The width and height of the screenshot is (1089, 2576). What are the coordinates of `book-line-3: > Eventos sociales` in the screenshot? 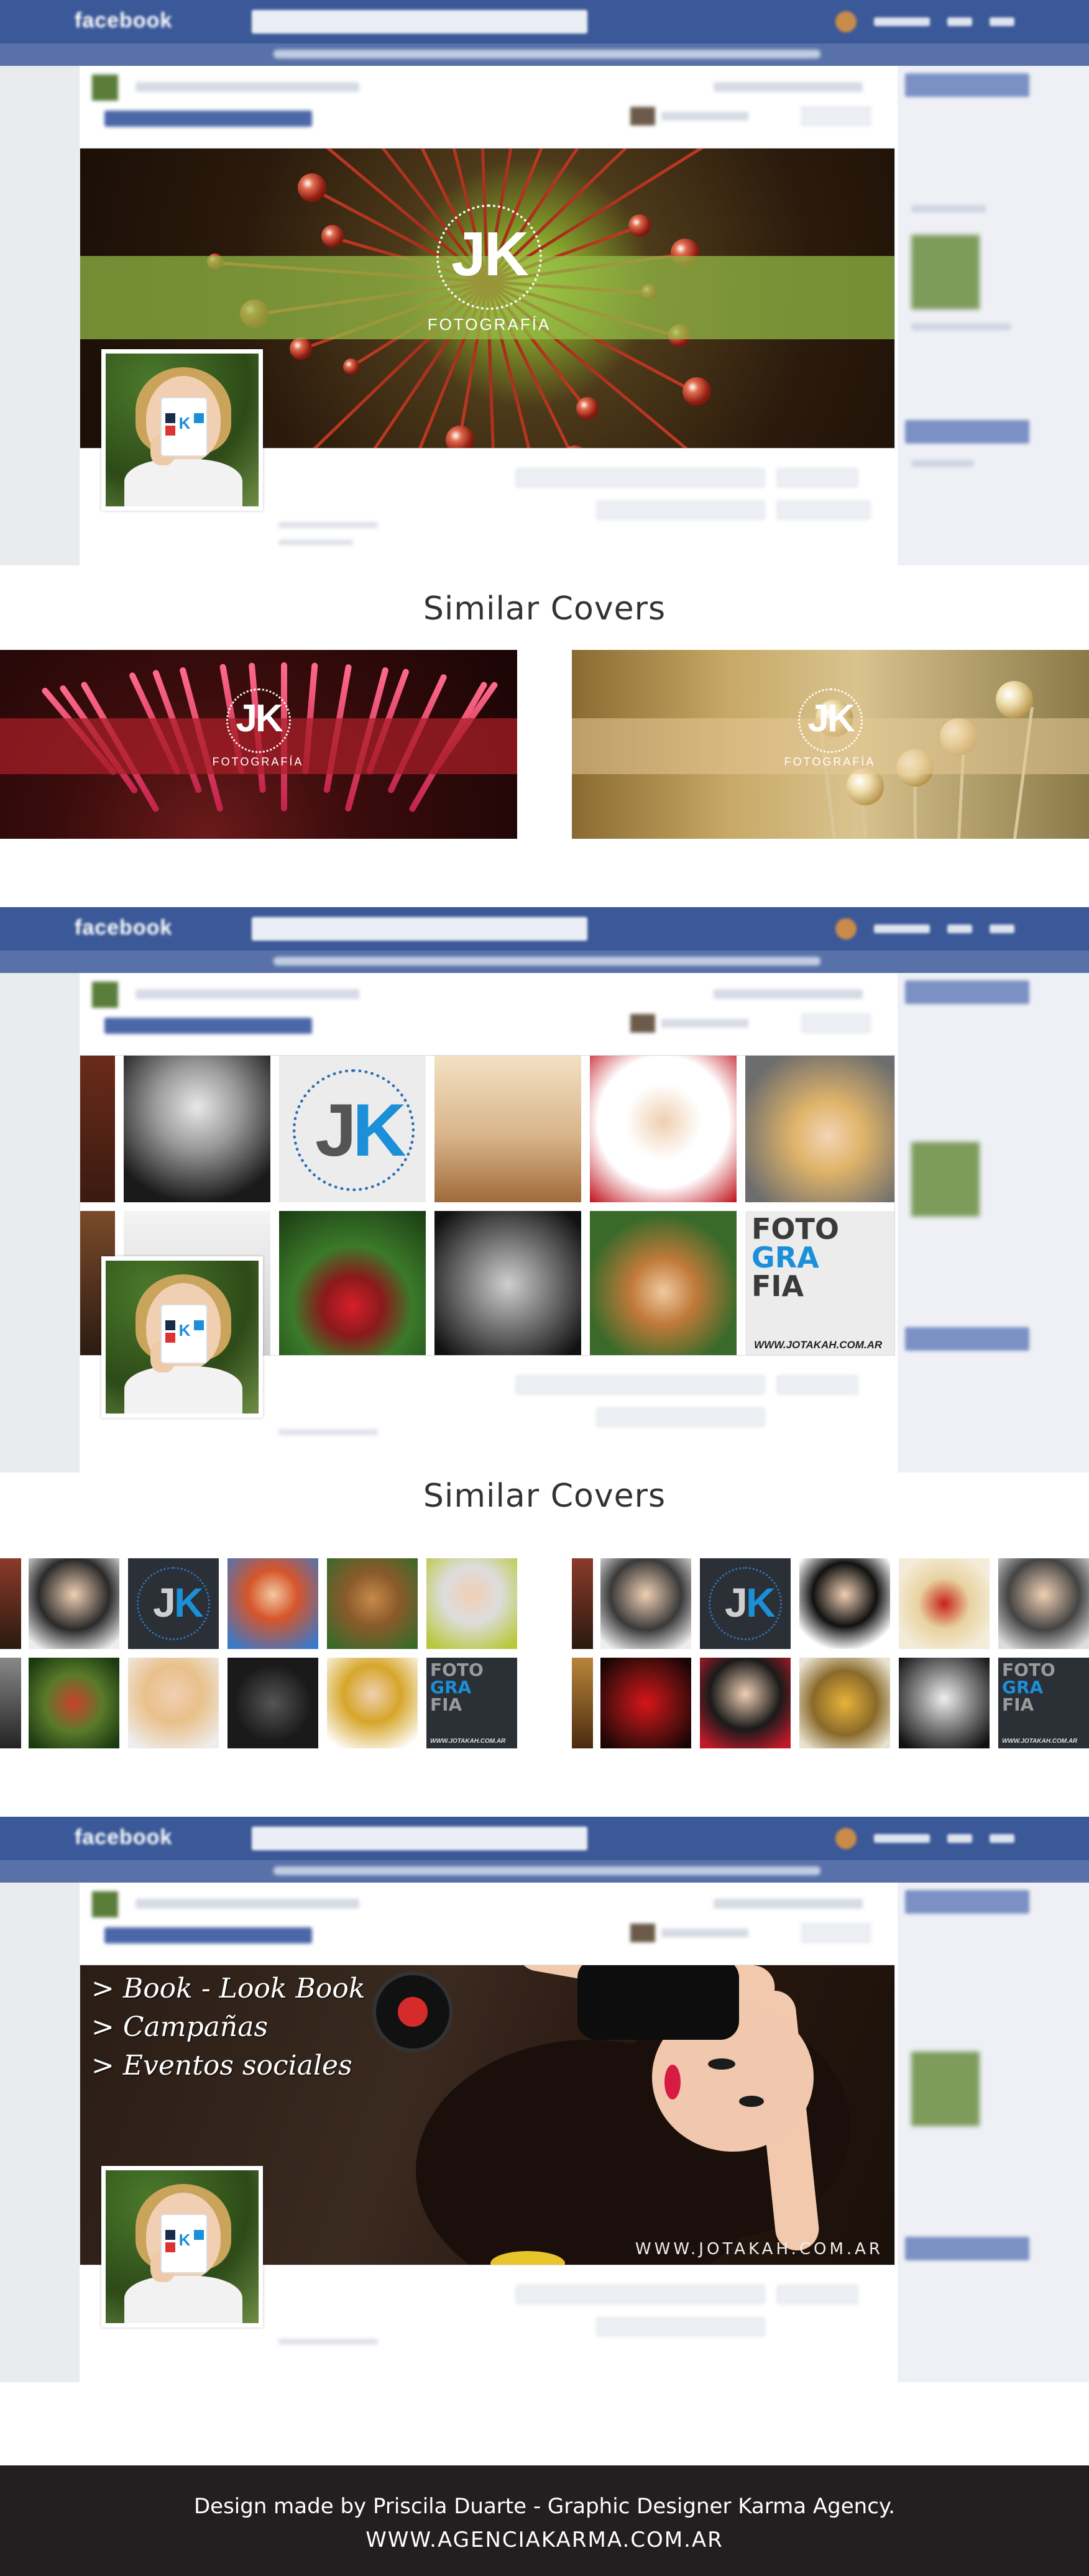 It's located at (221, 2065).